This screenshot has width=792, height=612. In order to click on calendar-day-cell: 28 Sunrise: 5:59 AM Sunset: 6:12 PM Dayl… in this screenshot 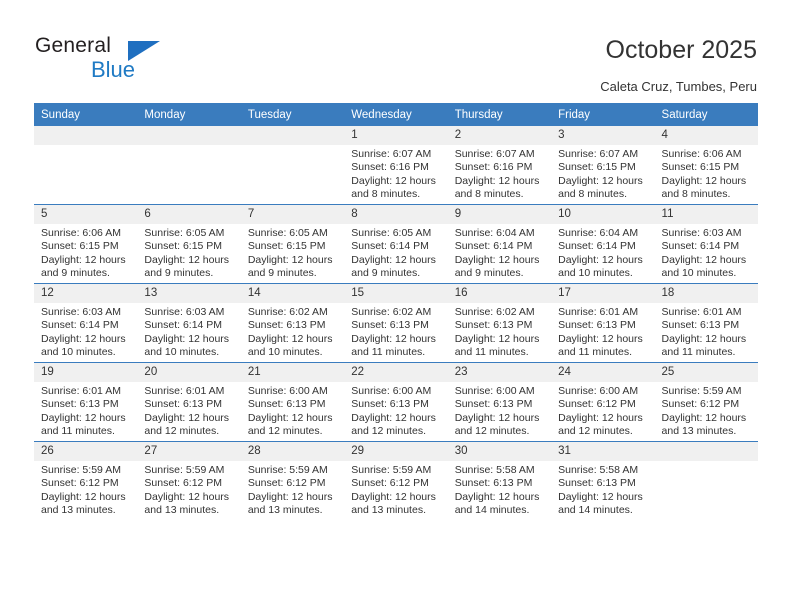, I will do `click(292, 480)`.